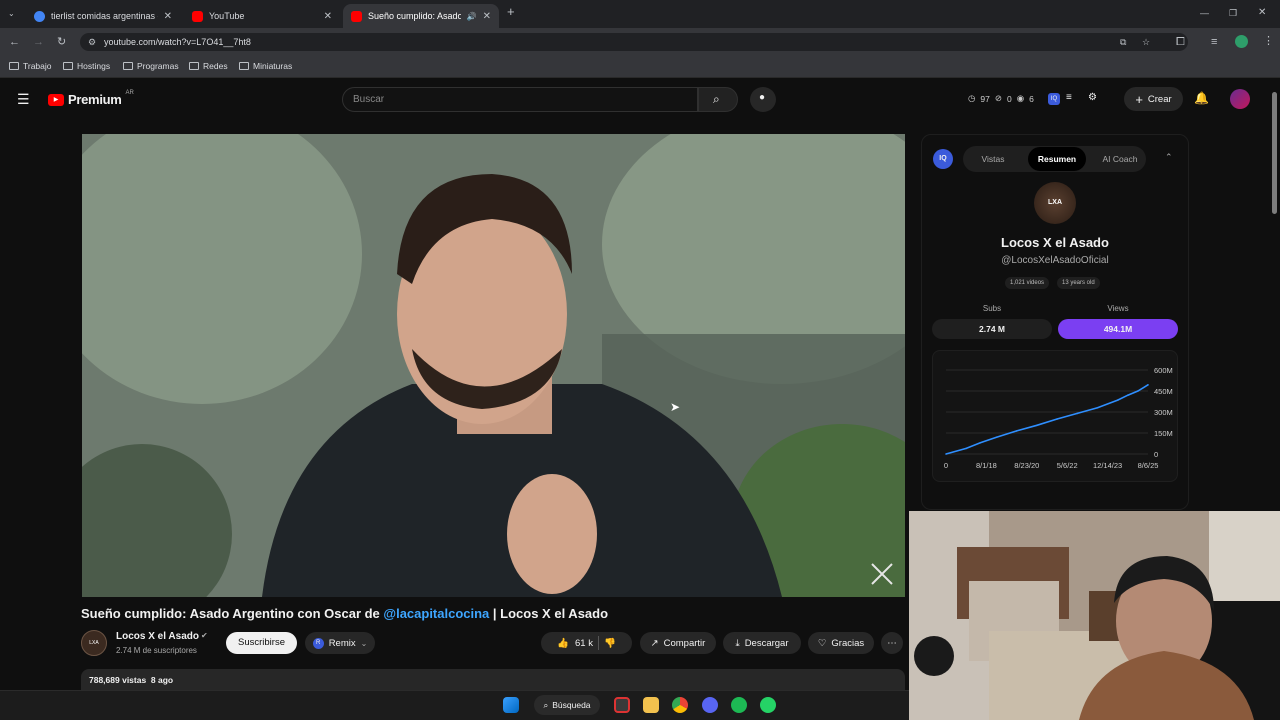  I want to click on discord-icon, so click(710, 705).